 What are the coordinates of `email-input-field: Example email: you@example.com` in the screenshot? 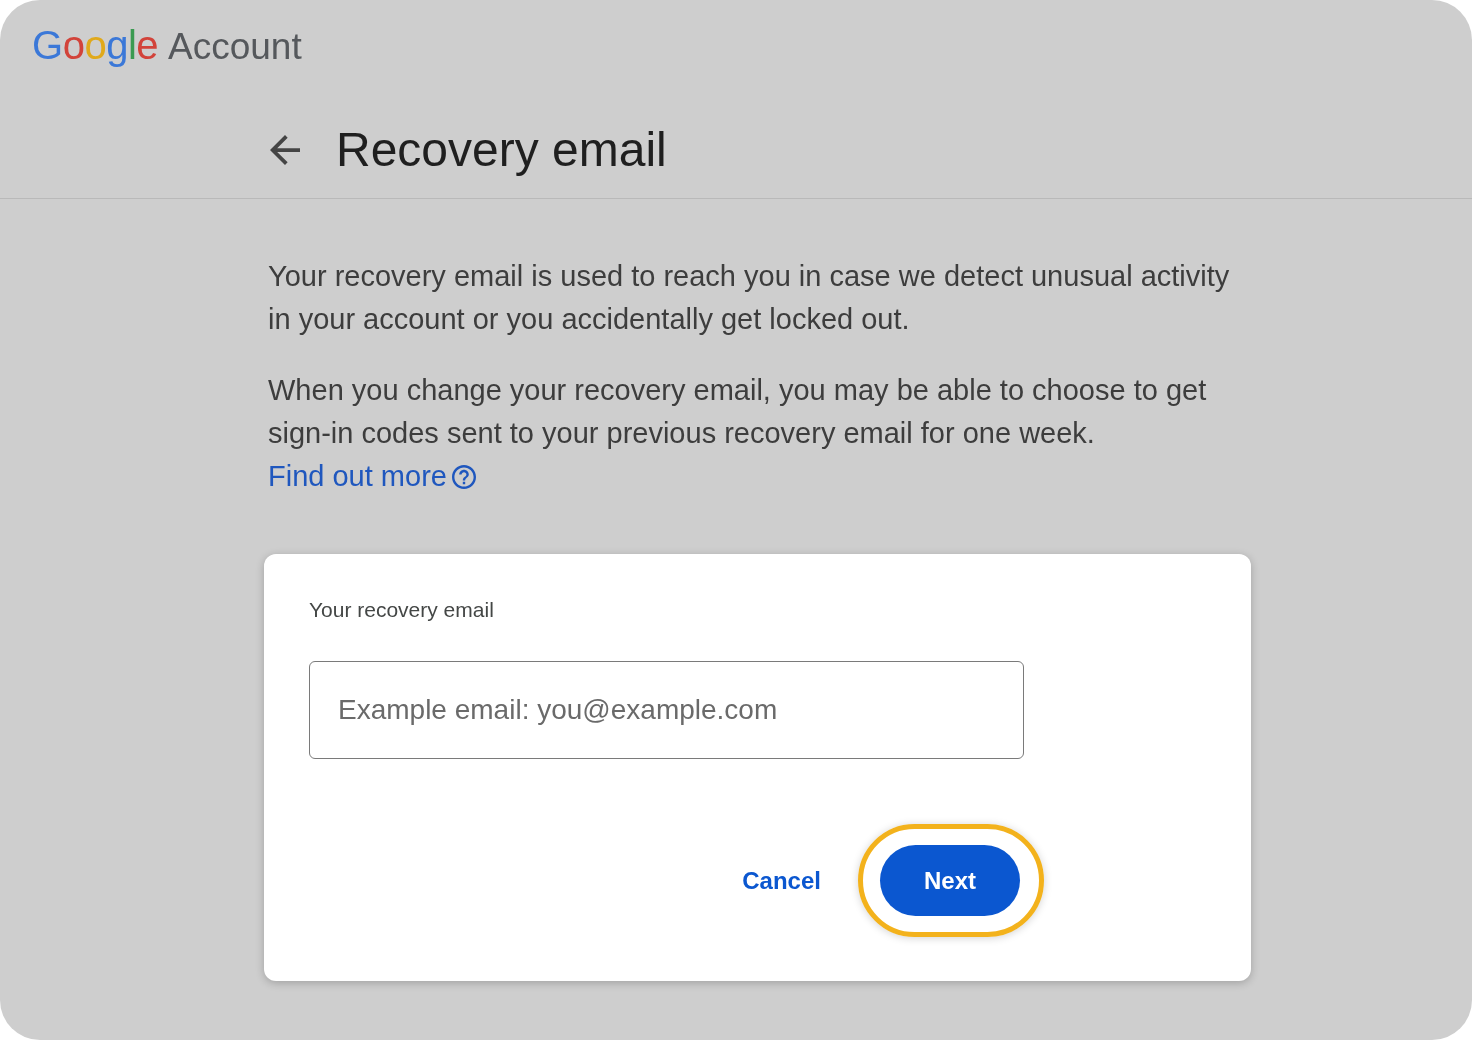 It's located at (666, 710).